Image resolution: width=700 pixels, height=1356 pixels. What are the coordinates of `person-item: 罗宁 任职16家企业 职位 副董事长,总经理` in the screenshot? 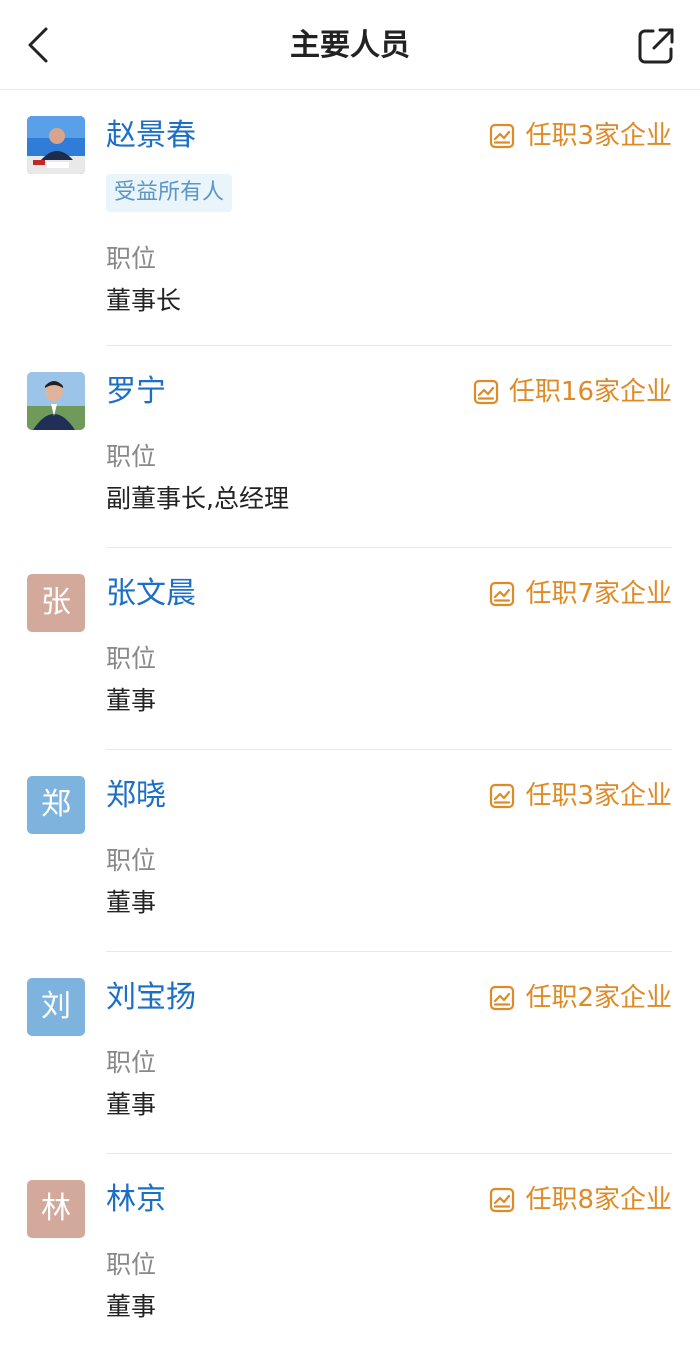 It's located at (350, 447).